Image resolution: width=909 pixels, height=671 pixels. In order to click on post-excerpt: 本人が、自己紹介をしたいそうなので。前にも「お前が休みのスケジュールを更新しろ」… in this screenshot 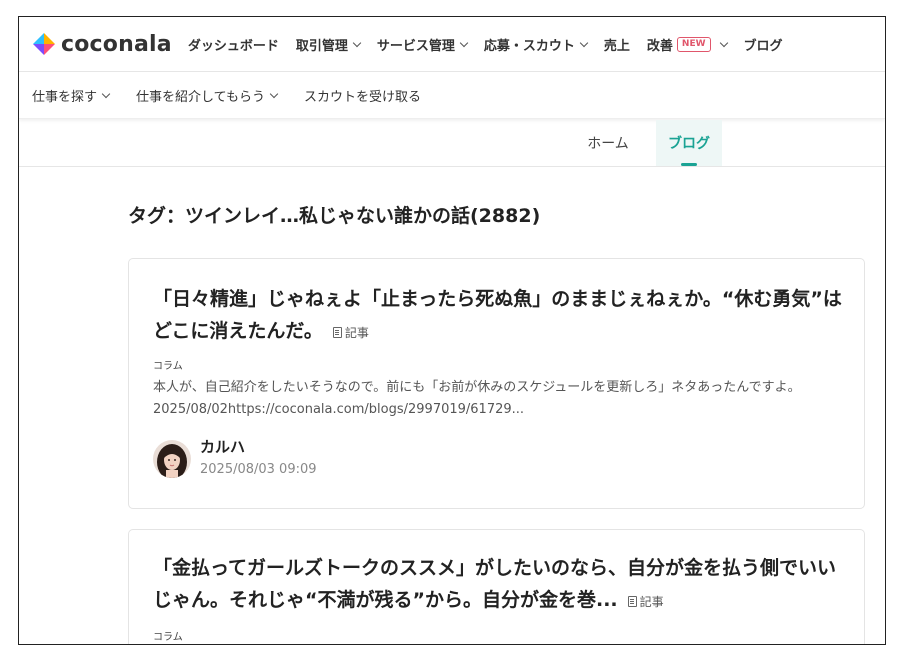, I will do `click(477, 398)`.